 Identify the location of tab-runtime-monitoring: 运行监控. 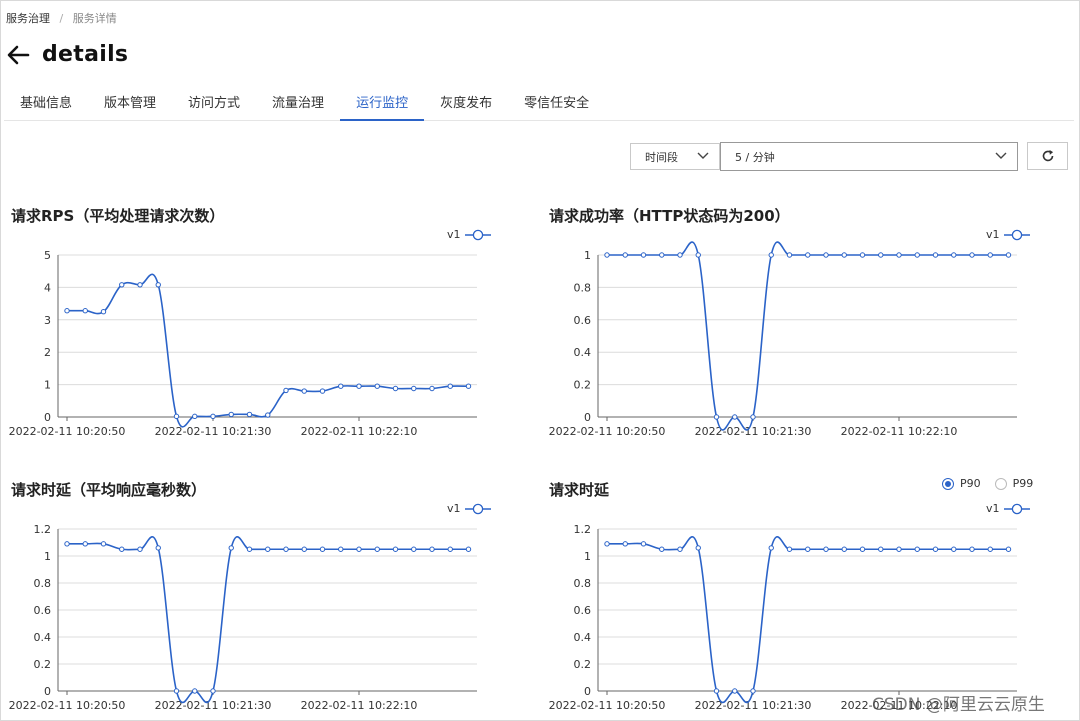
(382, 105).